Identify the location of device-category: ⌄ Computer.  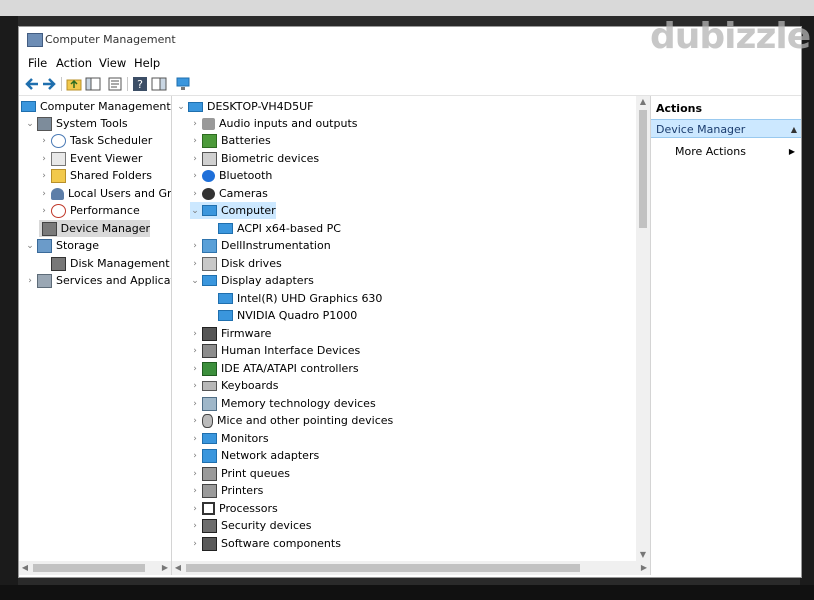
(233, 210).